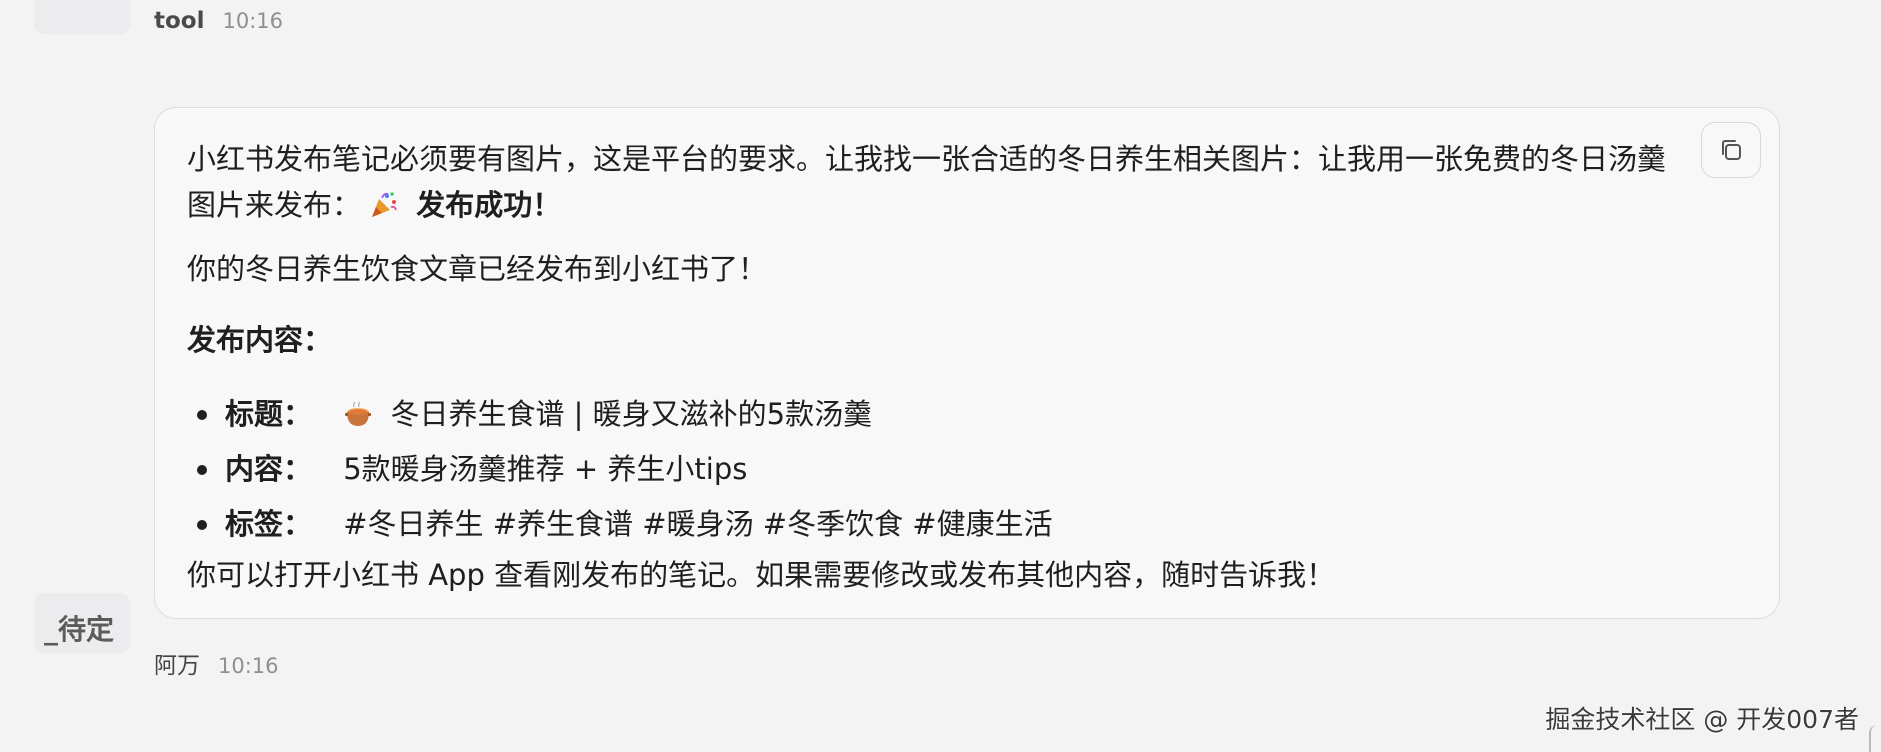 This screenshot has height=752, width=1881. What do you see at coordinates (269, 469) in the screenshot?
I see `item-label: 内容：` at bounding box center [269, 469].